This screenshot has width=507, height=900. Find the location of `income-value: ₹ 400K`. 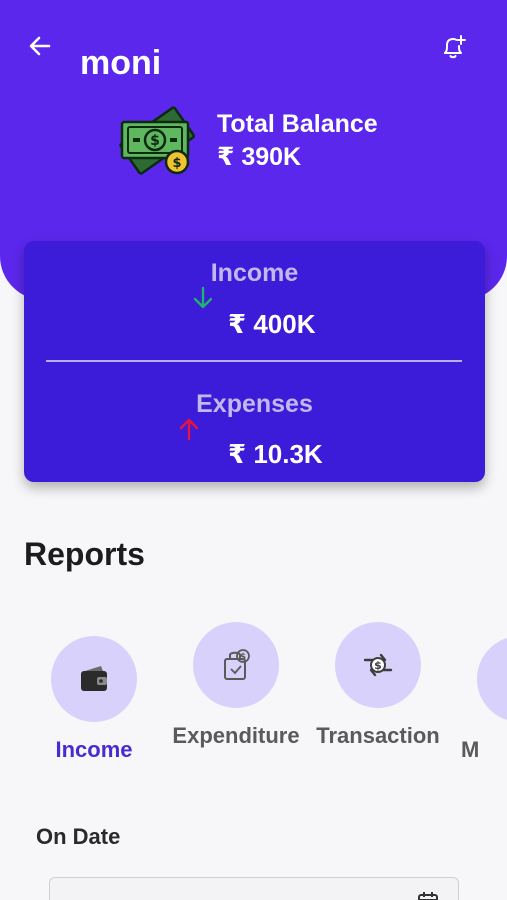

income-value: ₹ 400K is located at coordinates (272, 324).